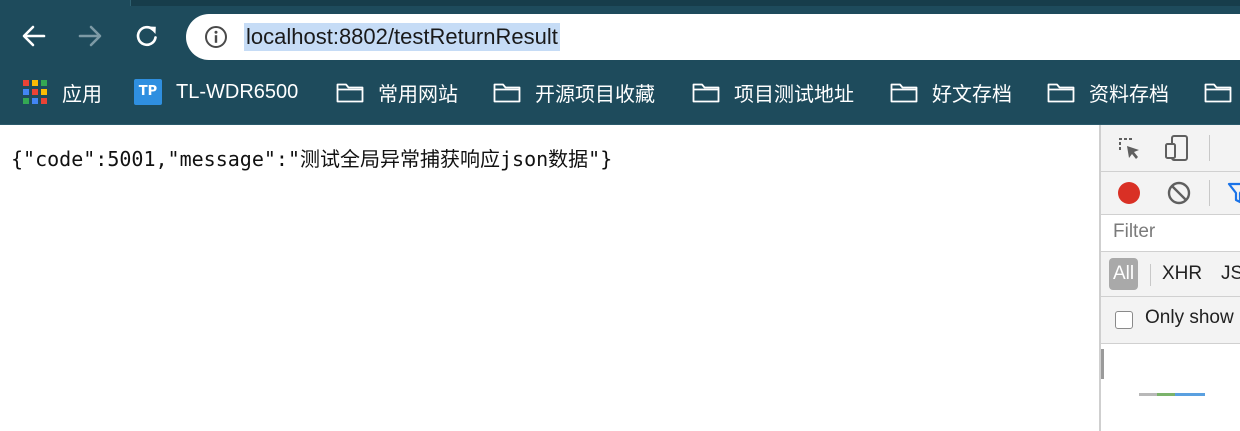 The image size is (1240, 431). What do you see at coordinates (65, 3) in the screenshot?
I see `active-tab` at bounding box center [65, 3].